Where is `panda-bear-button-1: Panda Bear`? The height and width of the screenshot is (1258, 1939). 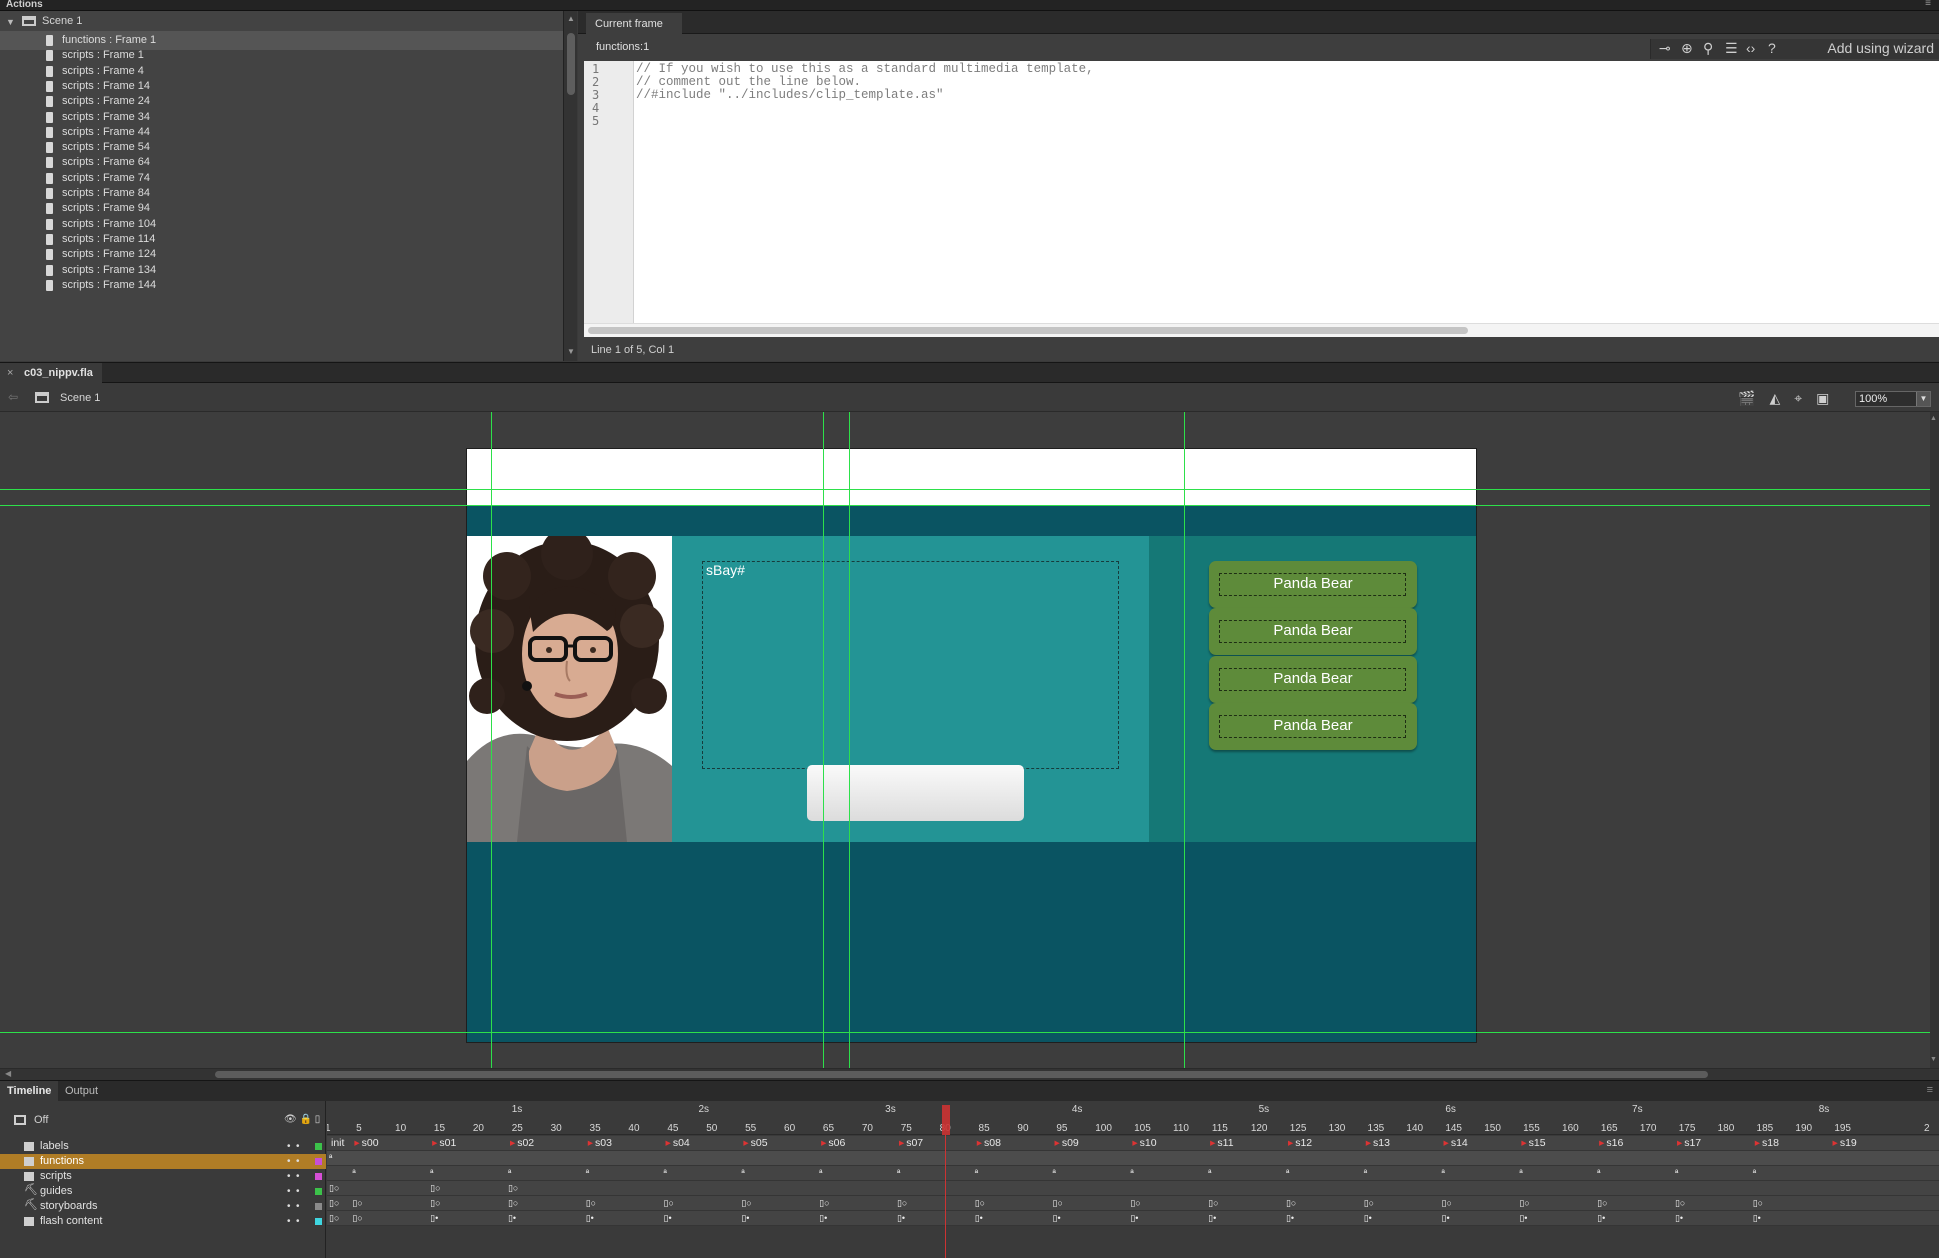
panda-bear-button-1: Panda Bear is located at coordinates (1313, 584).